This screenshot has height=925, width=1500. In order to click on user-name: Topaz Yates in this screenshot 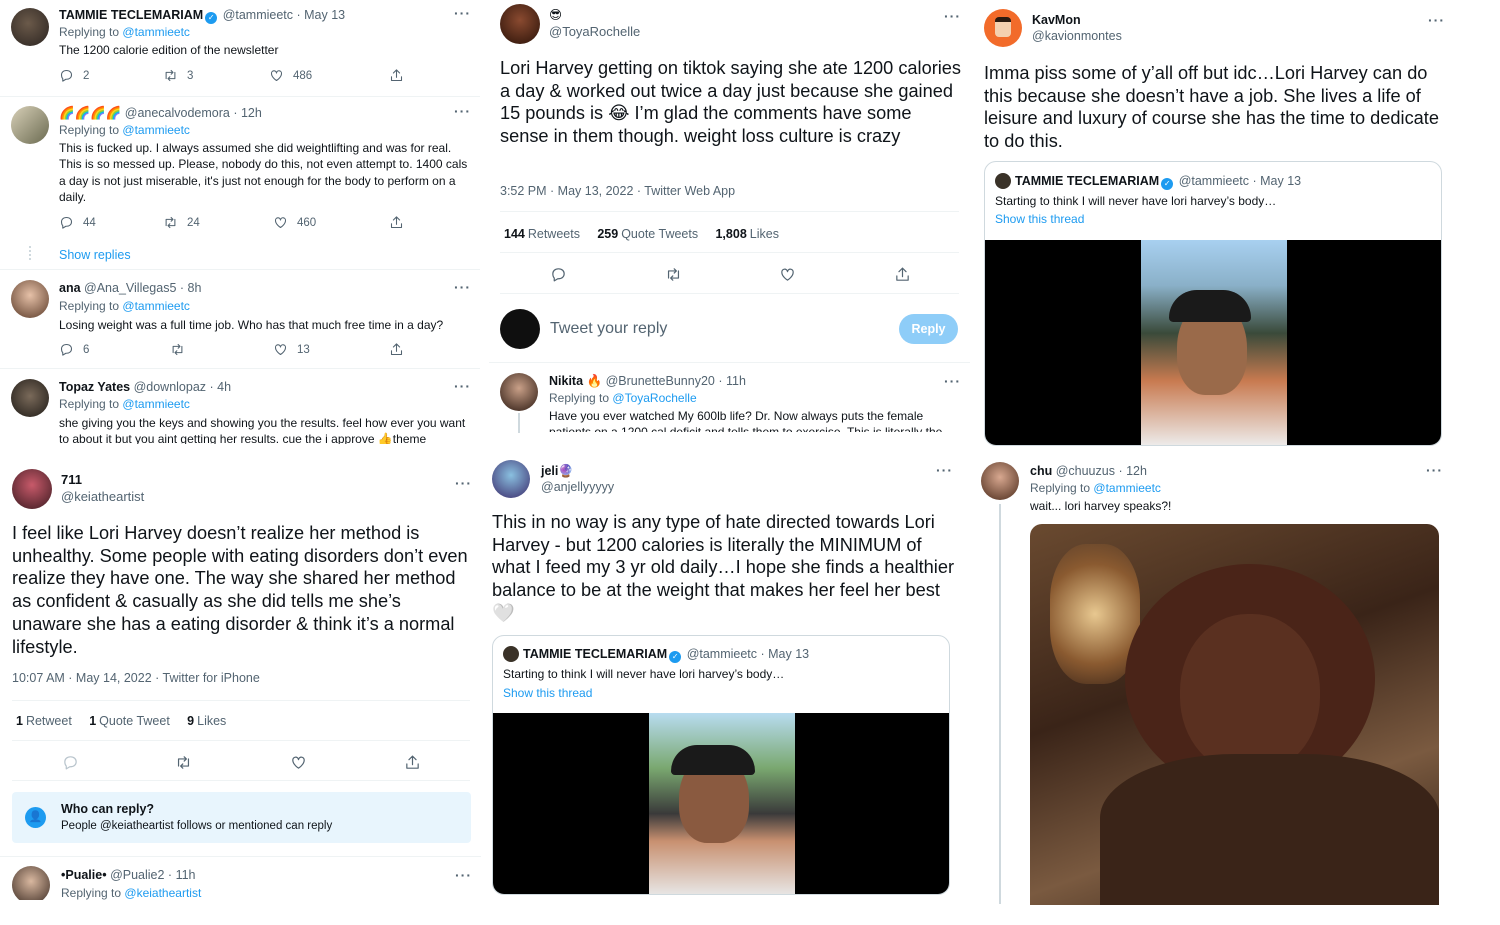, I will do `click(94, 387)`.